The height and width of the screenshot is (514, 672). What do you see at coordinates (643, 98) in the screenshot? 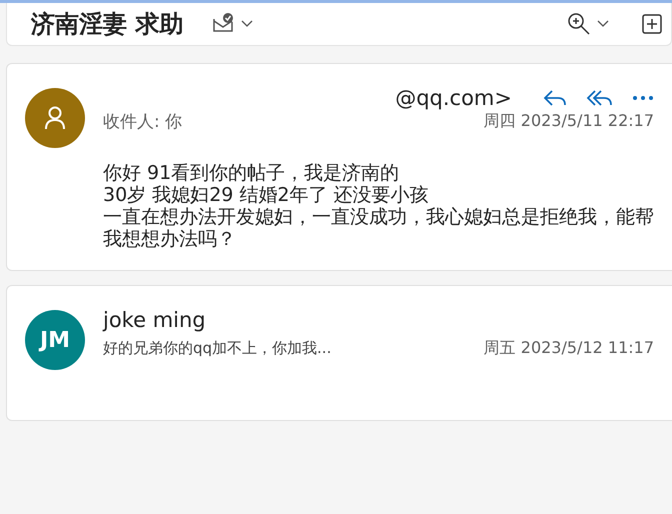
I see `more-icon` at bounding box center [643, 98].